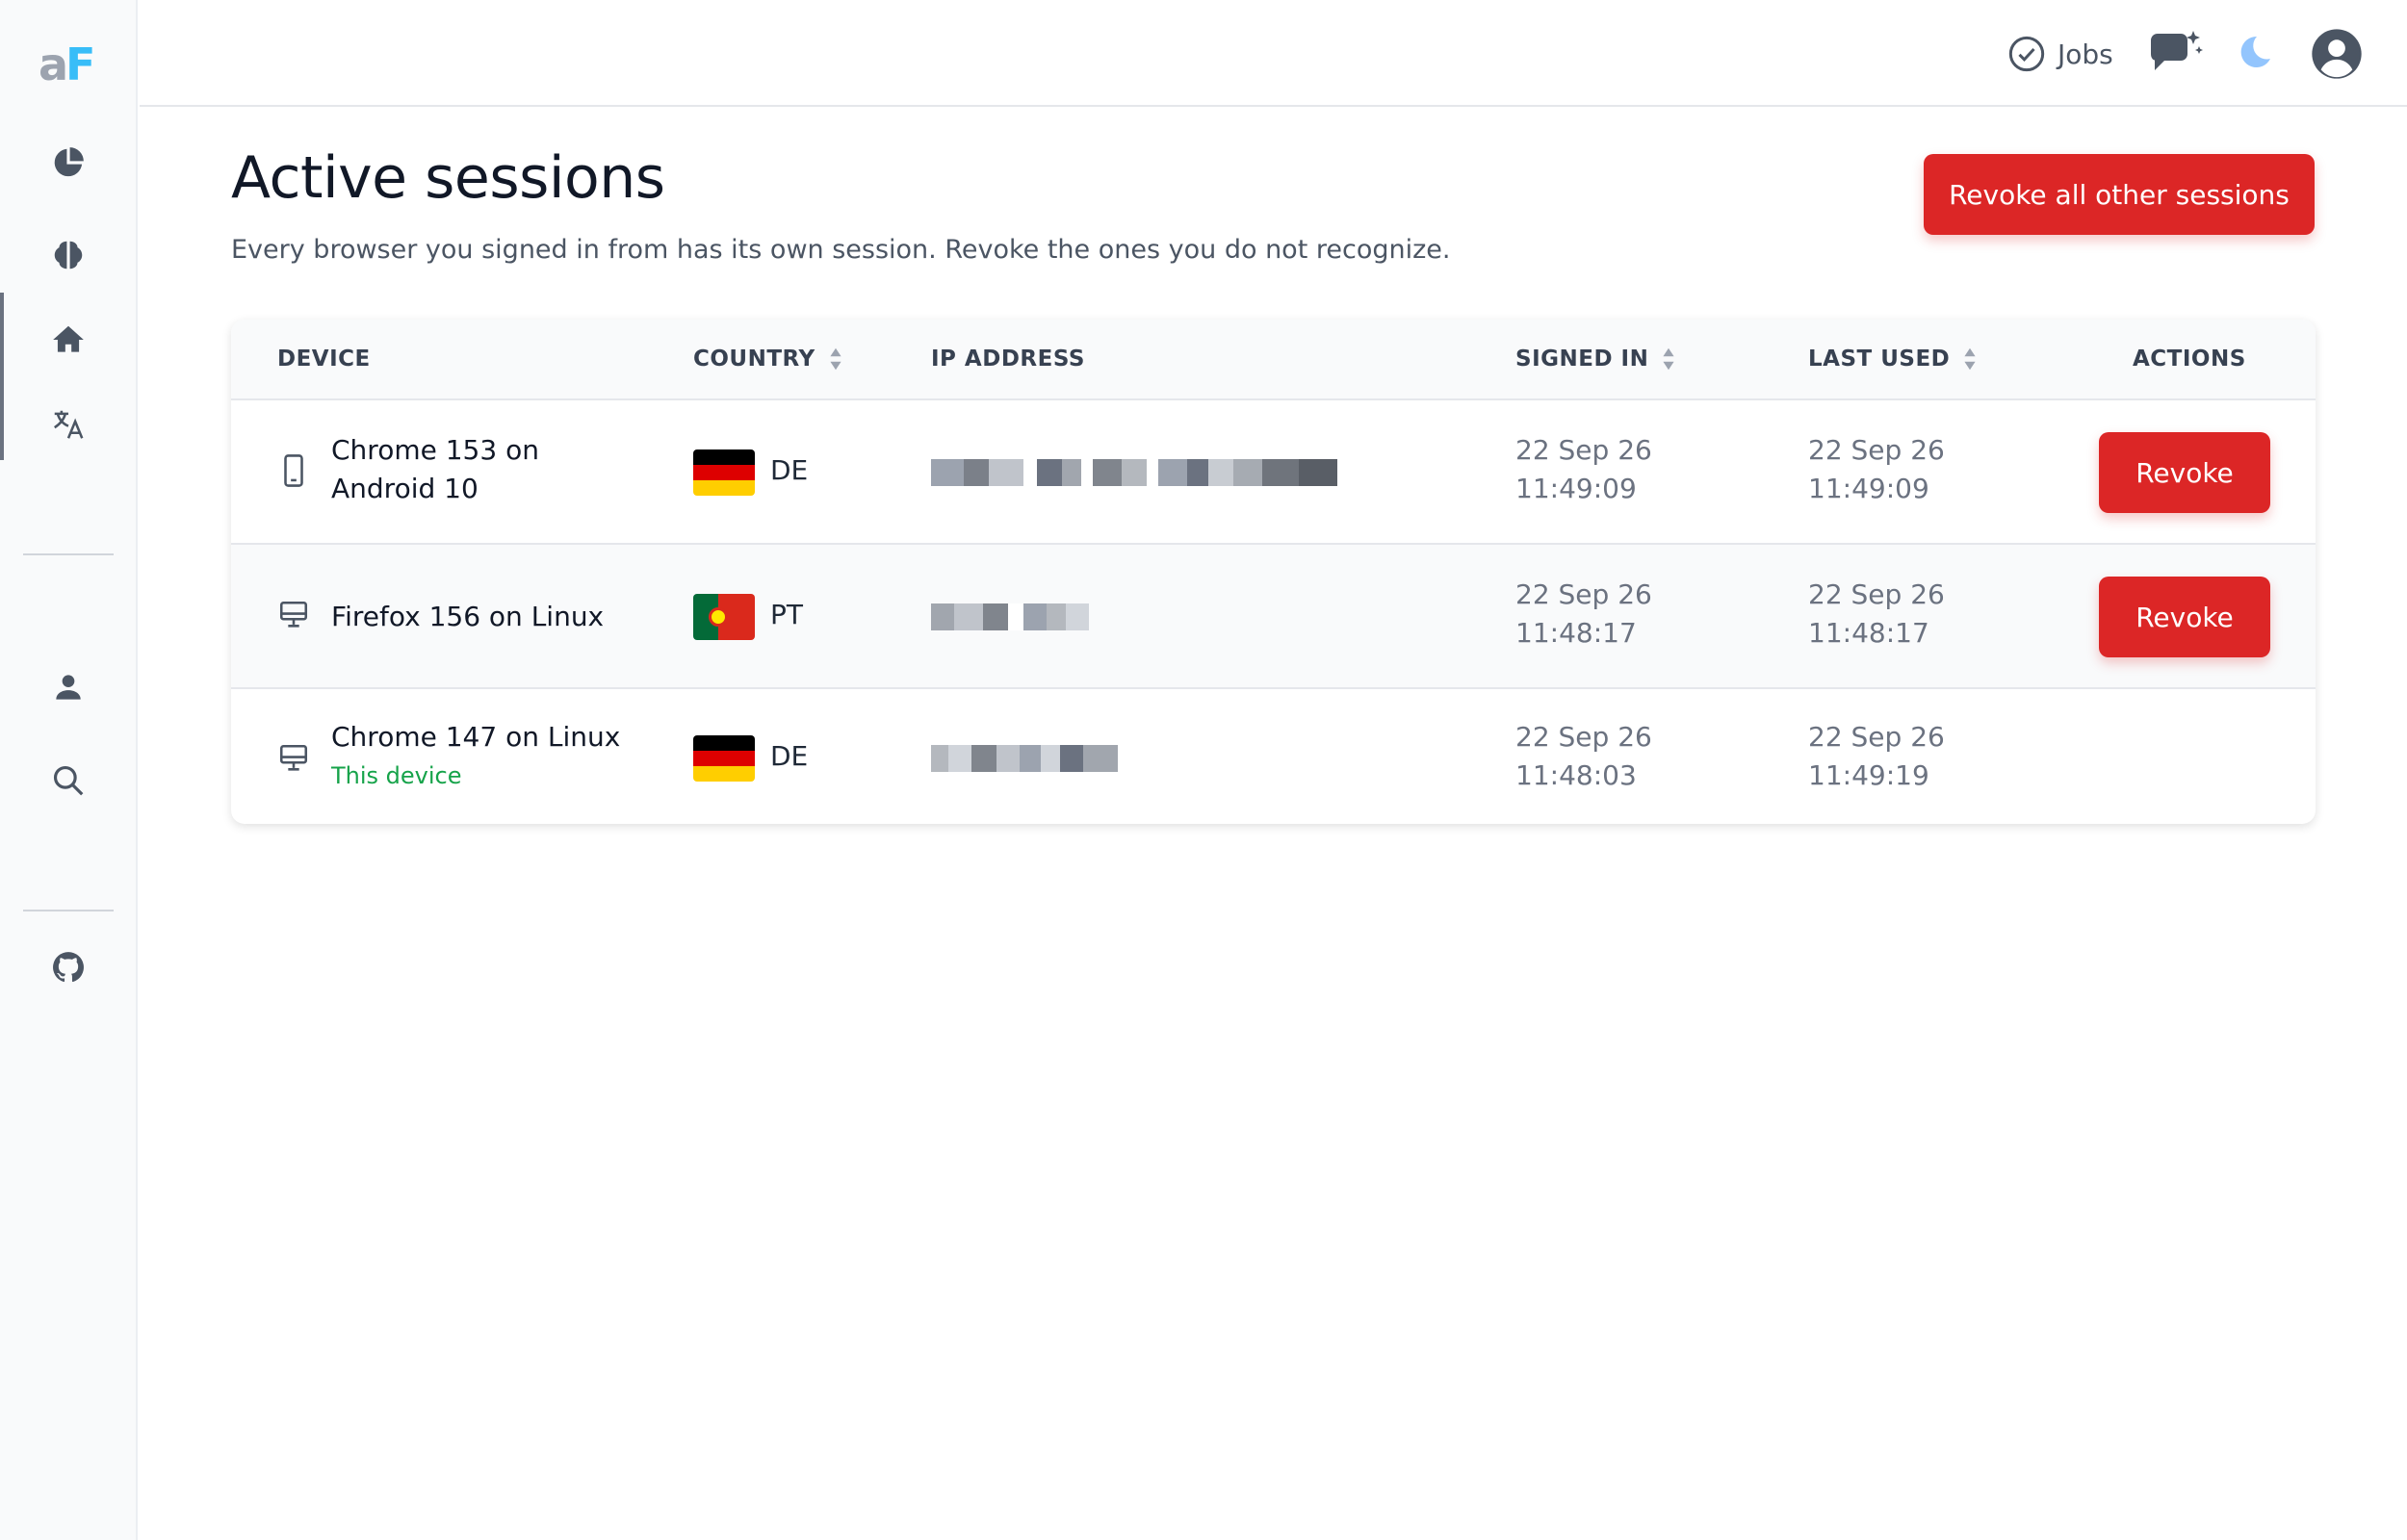 This screenshot has width=2407, height=1540. What do you see at coordinates (396, 775) in the screenshot?
I see `this-device-label: This device` at bounding box center [396, 775].